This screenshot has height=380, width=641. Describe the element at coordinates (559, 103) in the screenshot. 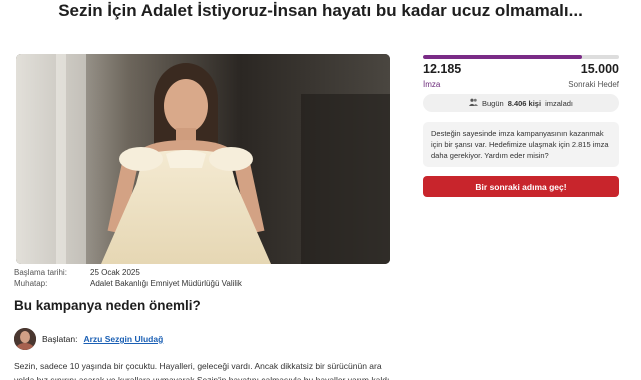

I see `today-suffix: imzaladı` at that location.